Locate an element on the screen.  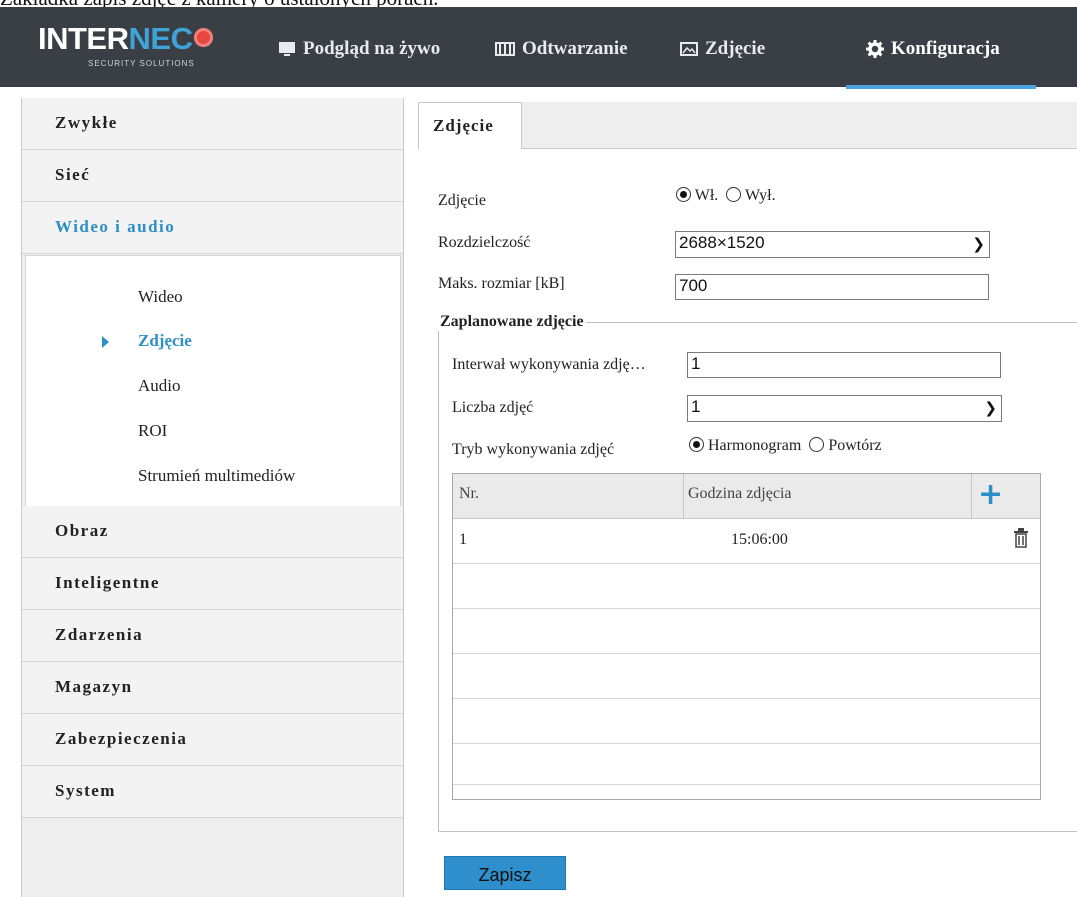
sidebar-item-system: System is located at coordinates (212, 792).